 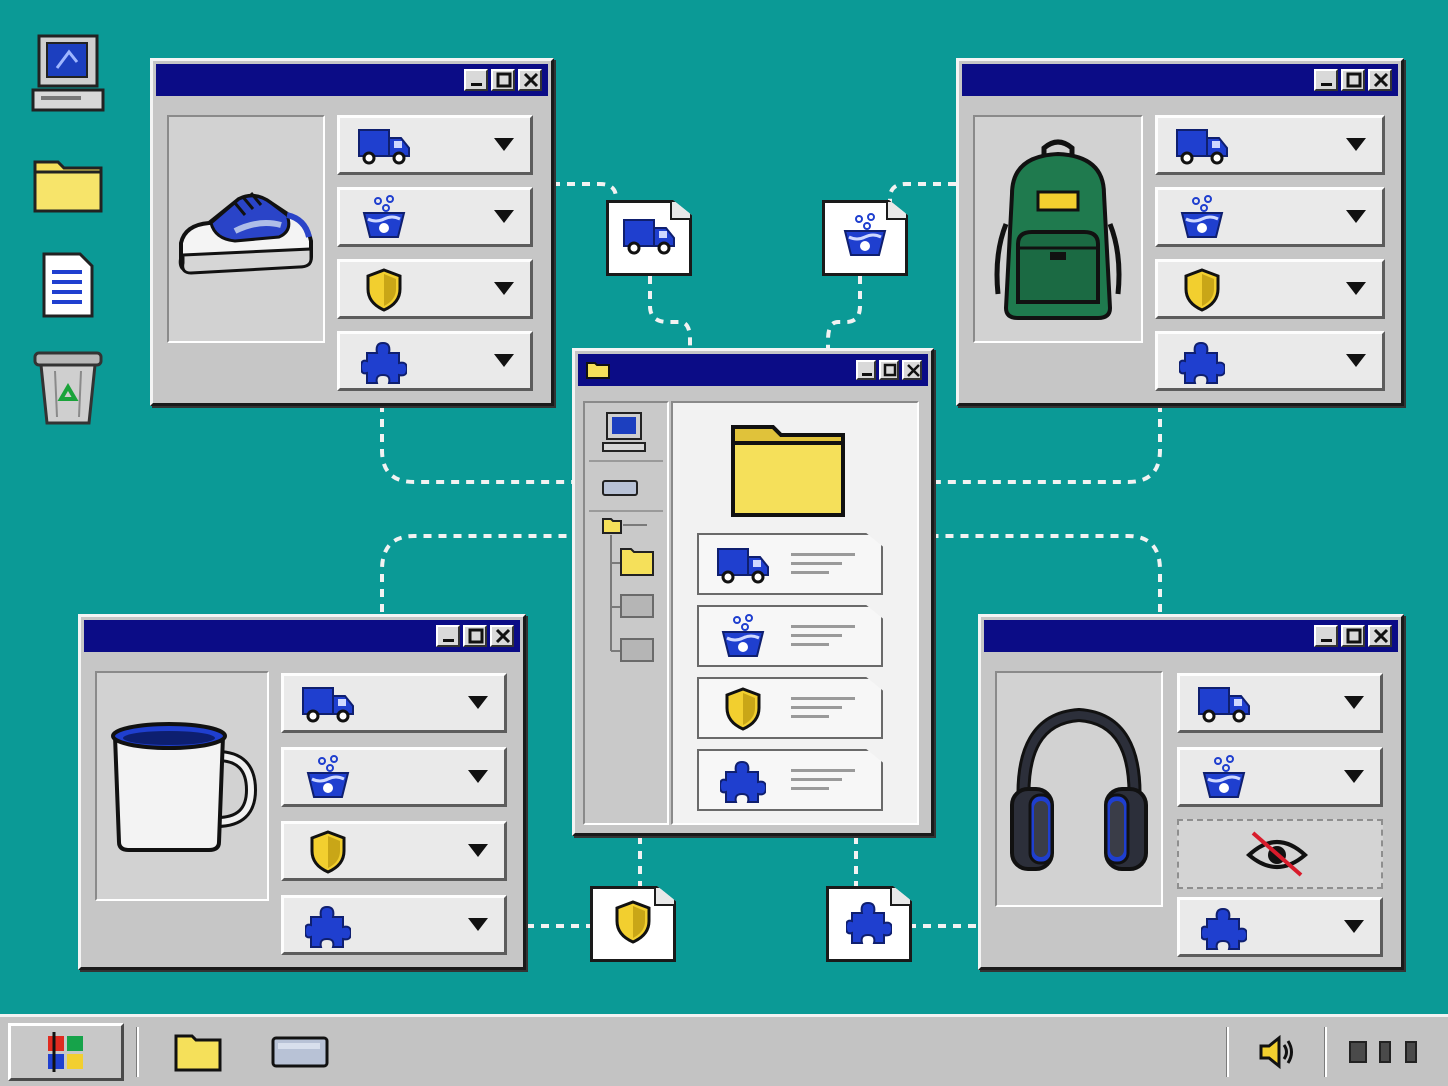 What do you see at coordinates (245, 233) in the screenshot?
I see `sneaker-icon` at bounding box center [245, 233].